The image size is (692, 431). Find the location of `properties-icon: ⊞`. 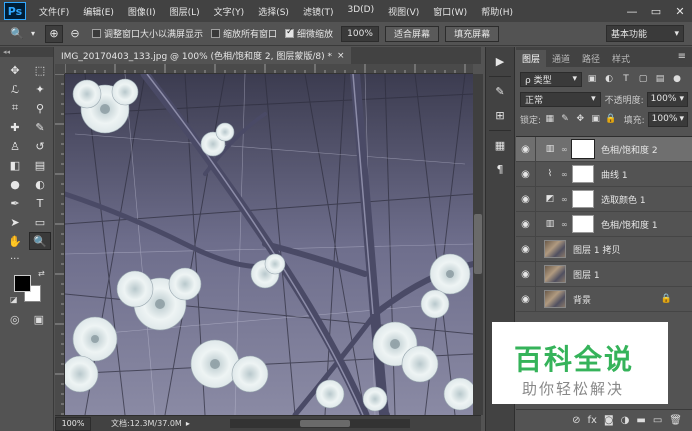

properties-icon: ⊞ is located at coordinates (500, 115).